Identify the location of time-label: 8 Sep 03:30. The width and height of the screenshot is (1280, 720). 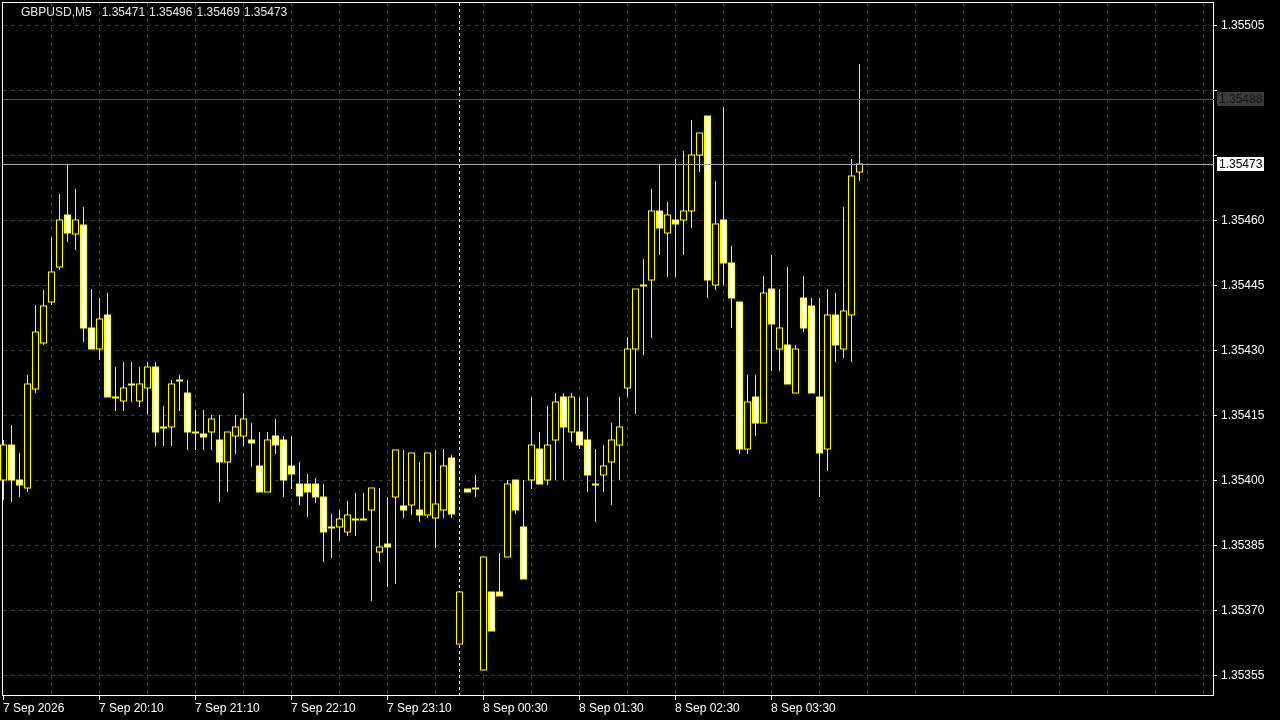
(803, 708).